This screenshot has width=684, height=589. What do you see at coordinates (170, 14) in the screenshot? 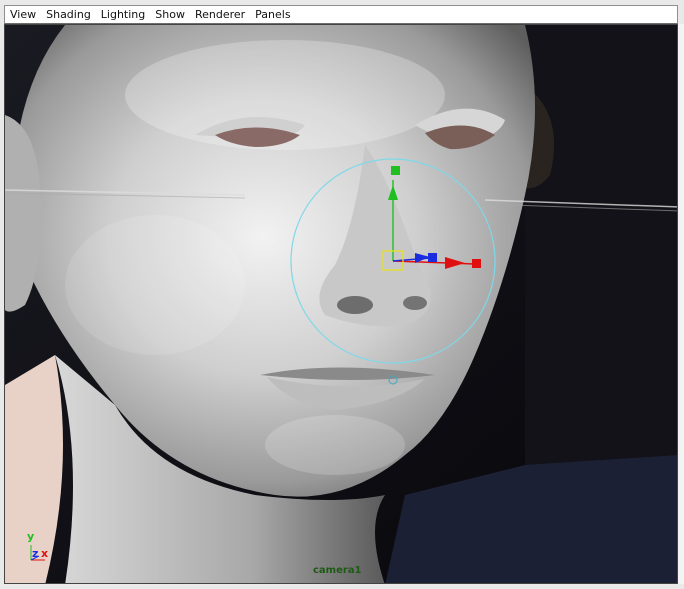
I see `menu-show: Show` at bounding box center [170, 14].